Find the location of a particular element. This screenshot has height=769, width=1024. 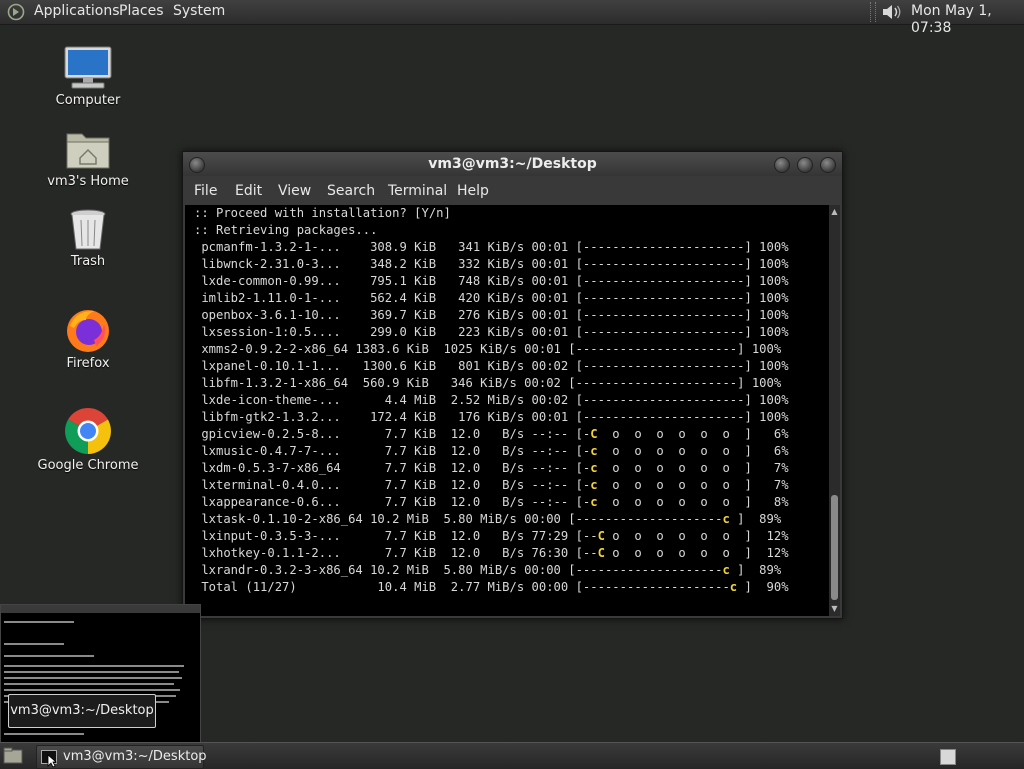

workspace-switcher is located at coordinates (948, 757).